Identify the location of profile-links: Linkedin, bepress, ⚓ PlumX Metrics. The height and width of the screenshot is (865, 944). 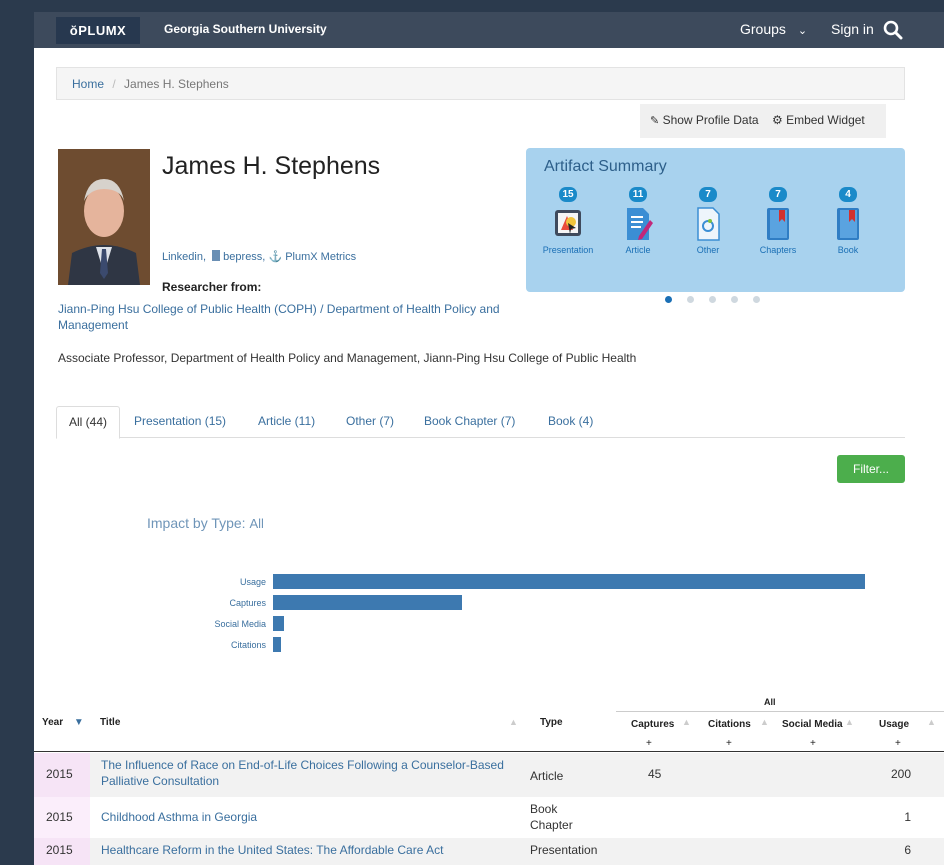
(259, 256).